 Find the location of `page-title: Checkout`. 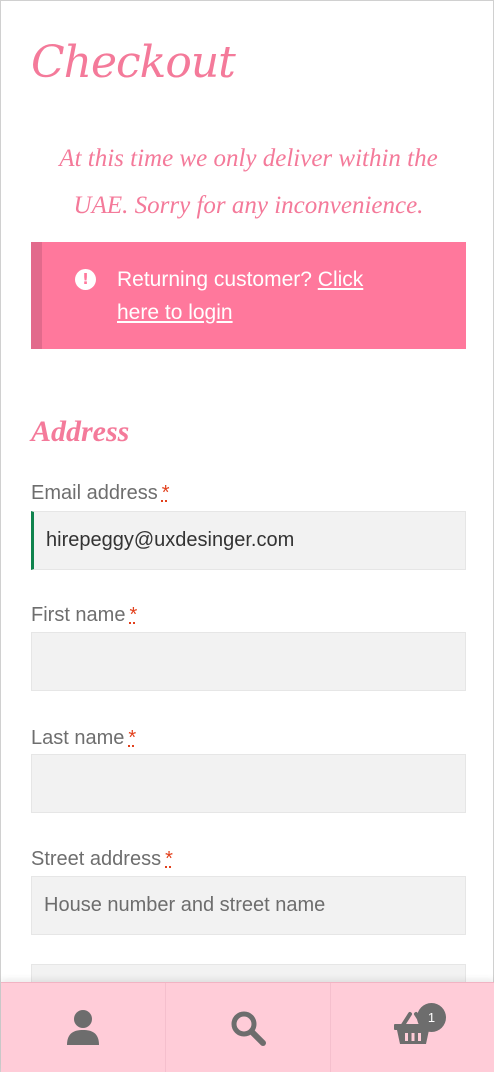

page-title: Checkout is located at coordinates (133, 62).